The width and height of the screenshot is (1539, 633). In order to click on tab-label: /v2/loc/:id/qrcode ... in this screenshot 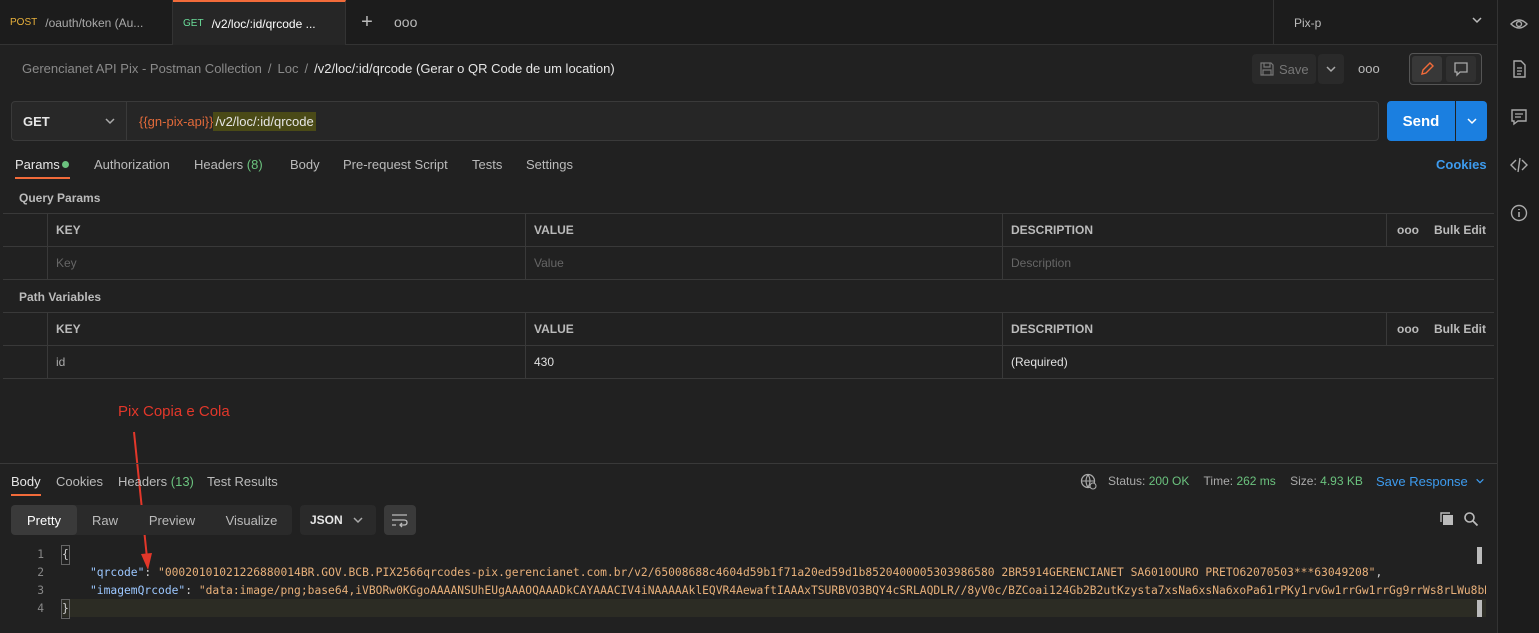, I will do `click(263, 23)`.